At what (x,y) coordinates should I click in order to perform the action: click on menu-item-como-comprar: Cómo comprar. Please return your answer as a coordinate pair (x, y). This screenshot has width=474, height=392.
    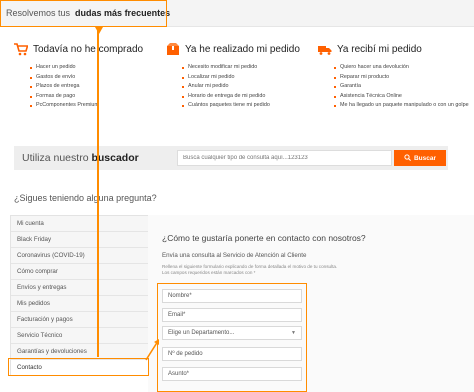
    Looking at the image, I should click on (80, 272).